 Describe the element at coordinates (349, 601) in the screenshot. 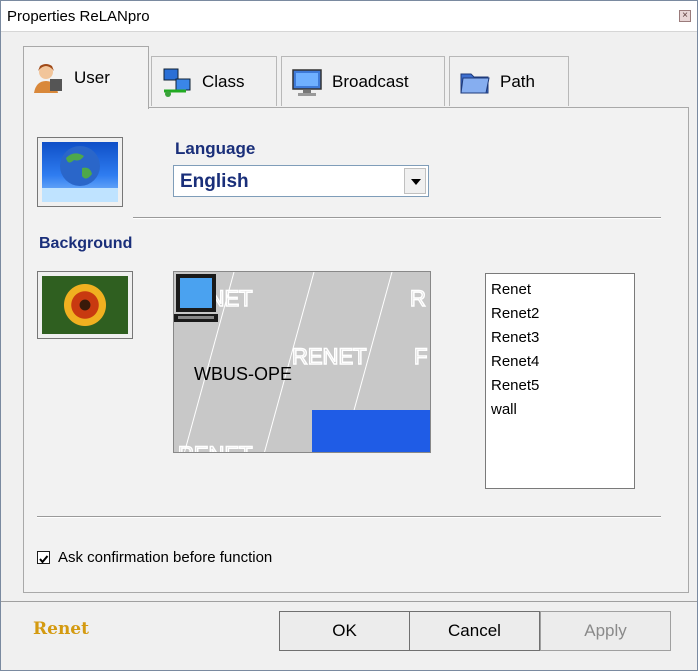

I see `footer-divider` at that location.